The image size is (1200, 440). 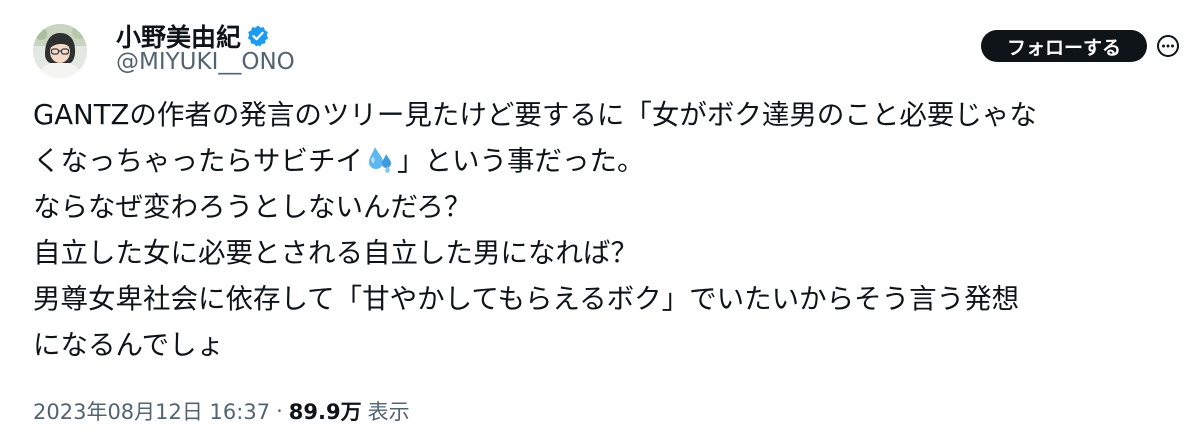 I want to click on sweat-droplets-emoji-icon, so click(x=380, y=157).